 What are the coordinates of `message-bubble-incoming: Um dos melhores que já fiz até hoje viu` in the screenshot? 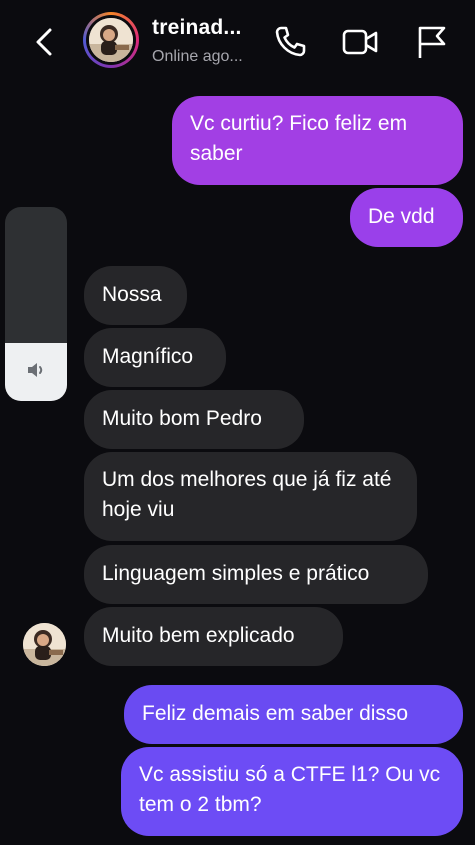 It's located at (250, 496).